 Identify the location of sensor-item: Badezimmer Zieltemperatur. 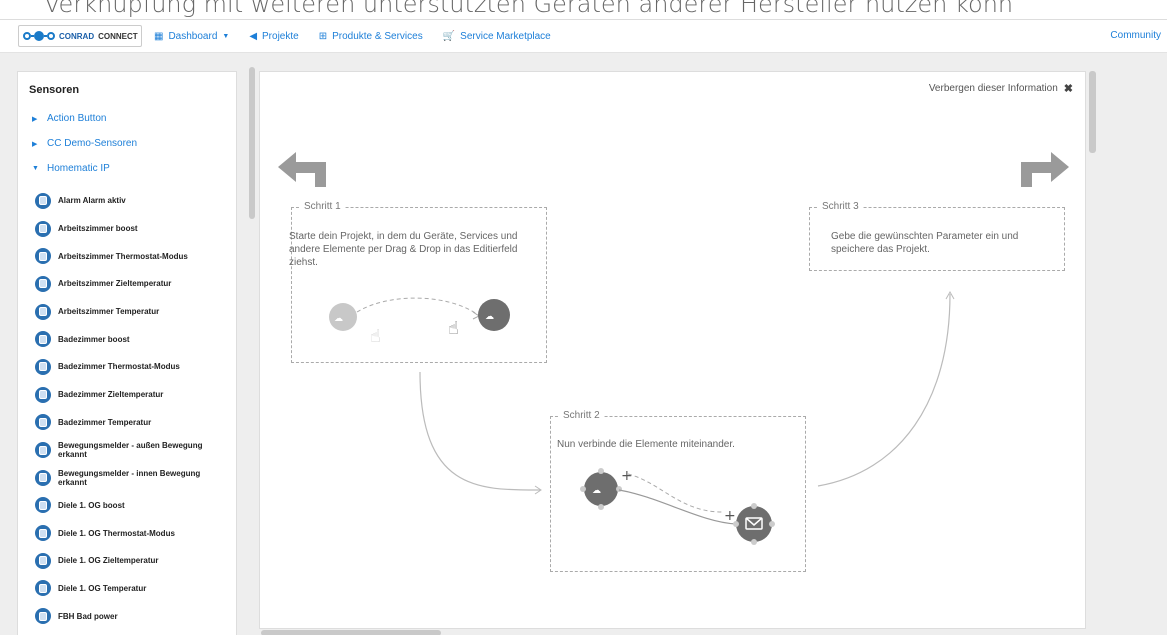
(127, 395).